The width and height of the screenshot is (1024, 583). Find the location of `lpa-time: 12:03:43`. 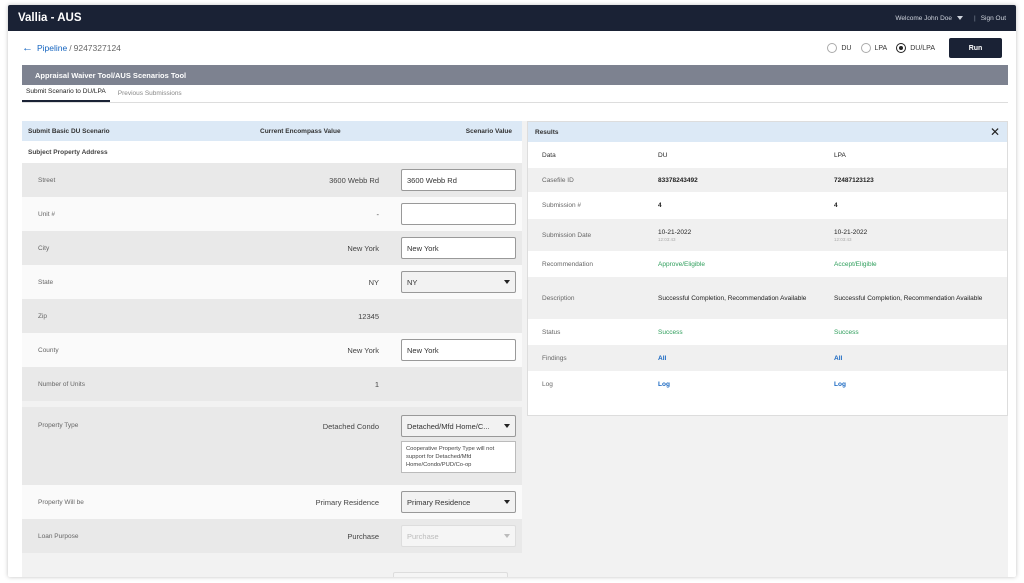

lpa-time: 12:03:43 is located at coordinates (843, 239).